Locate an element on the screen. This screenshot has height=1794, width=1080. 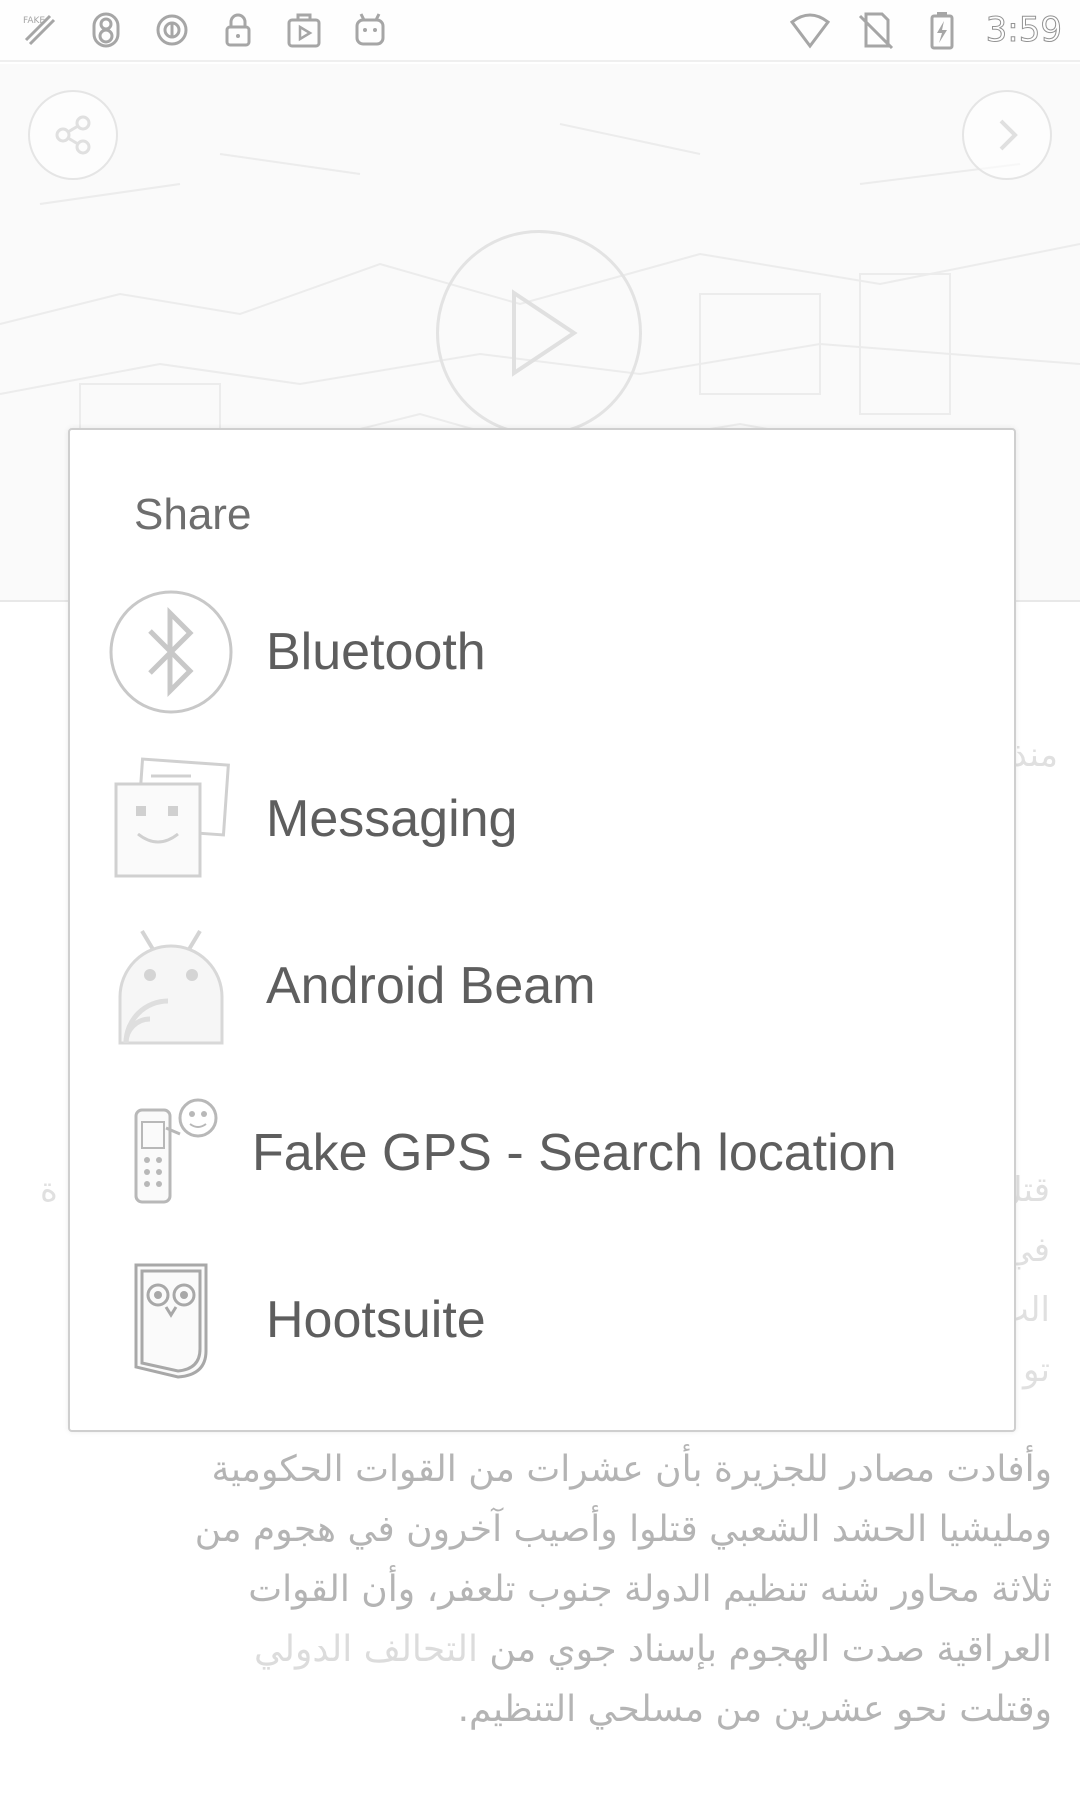
share-item-label: Fake GPS - Search location is located at coordinates (574, 1153).